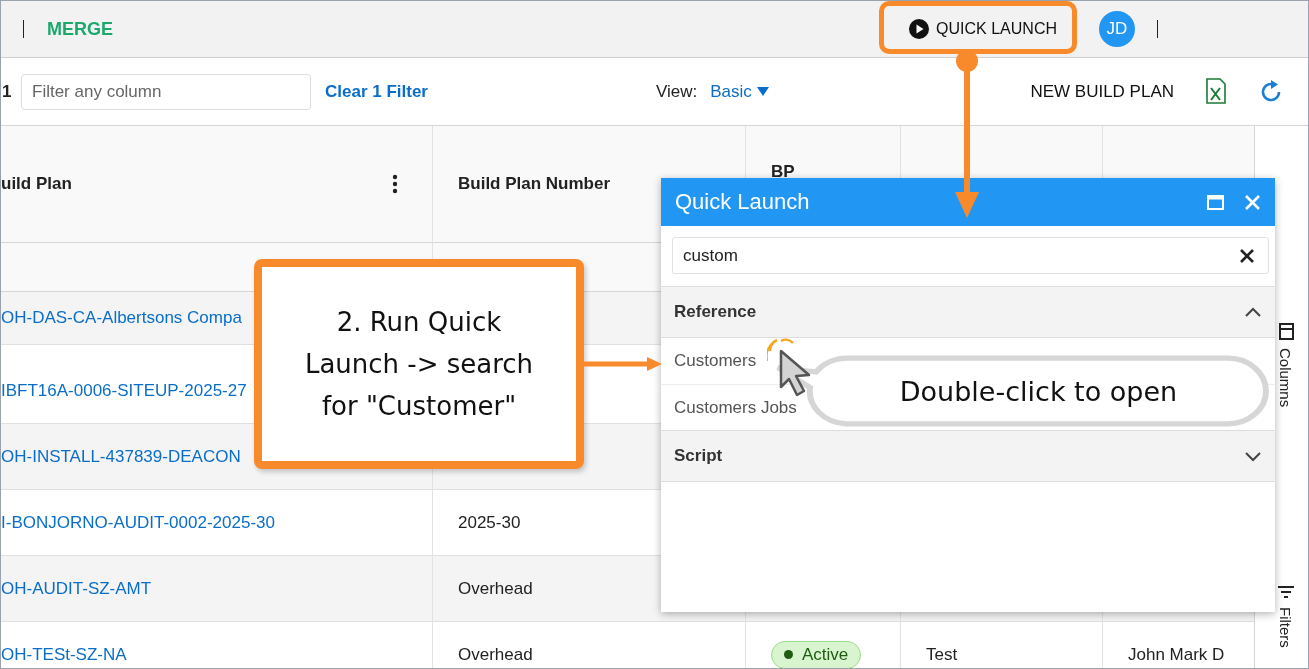 Image resolution: width=1309 pixels, height=669 pixels. I want to click on build-plan-link: I-BONJORNO-AUDIT-0002-2025-30, so click(138, 522).